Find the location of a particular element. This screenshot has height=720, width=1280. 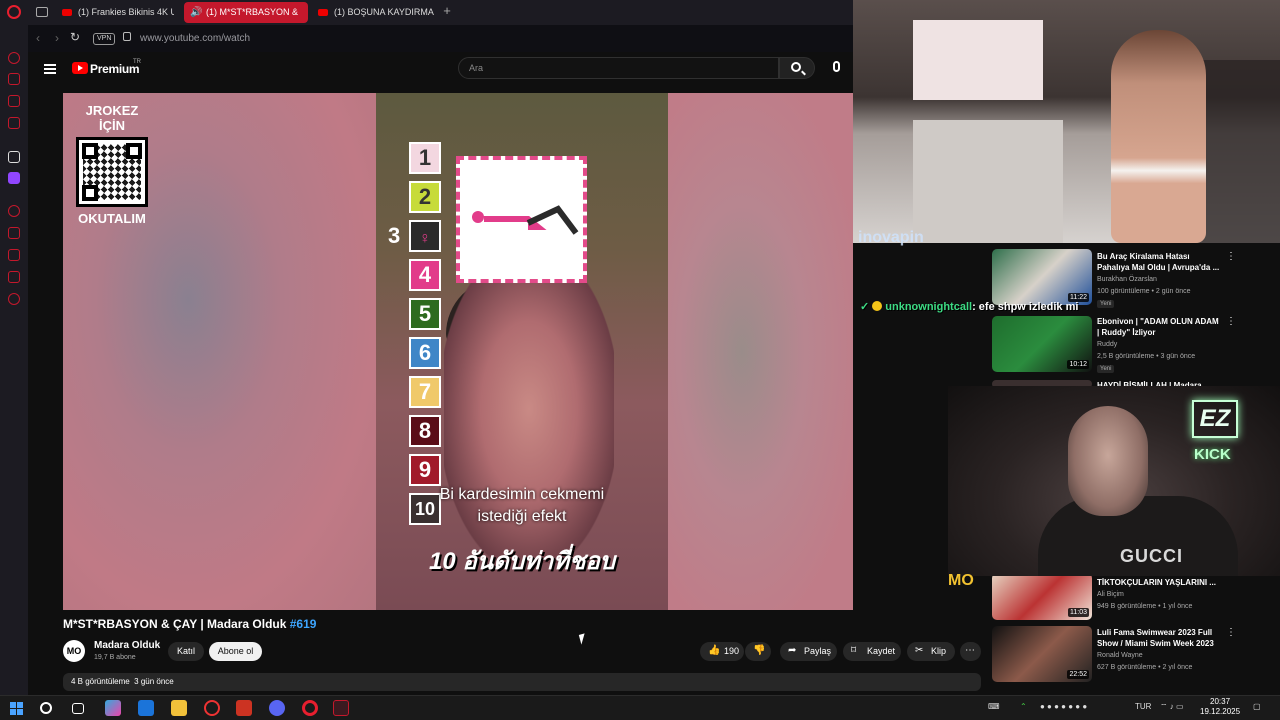

sidebar-twitch-icon is located at coordinates (14, 178).